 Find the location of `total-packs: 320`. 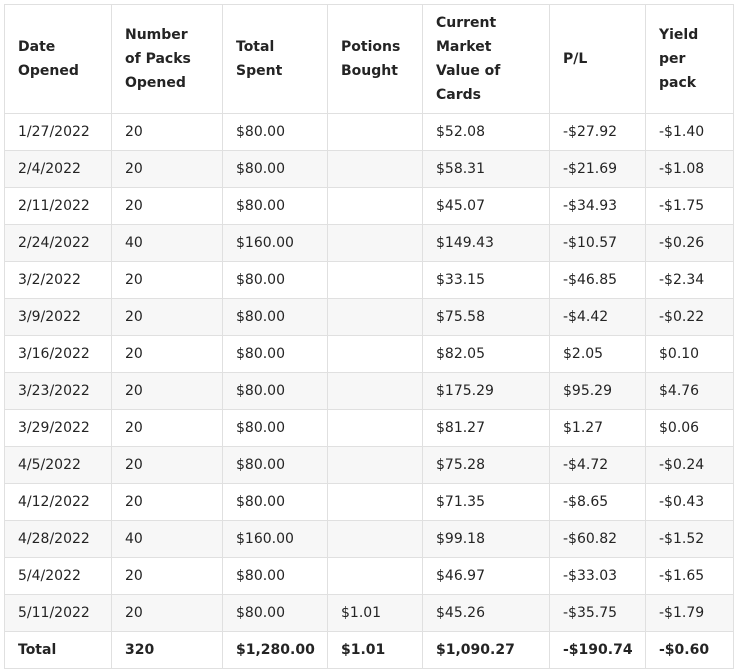

total-packs: 320 is located at coordinates (167, 650).